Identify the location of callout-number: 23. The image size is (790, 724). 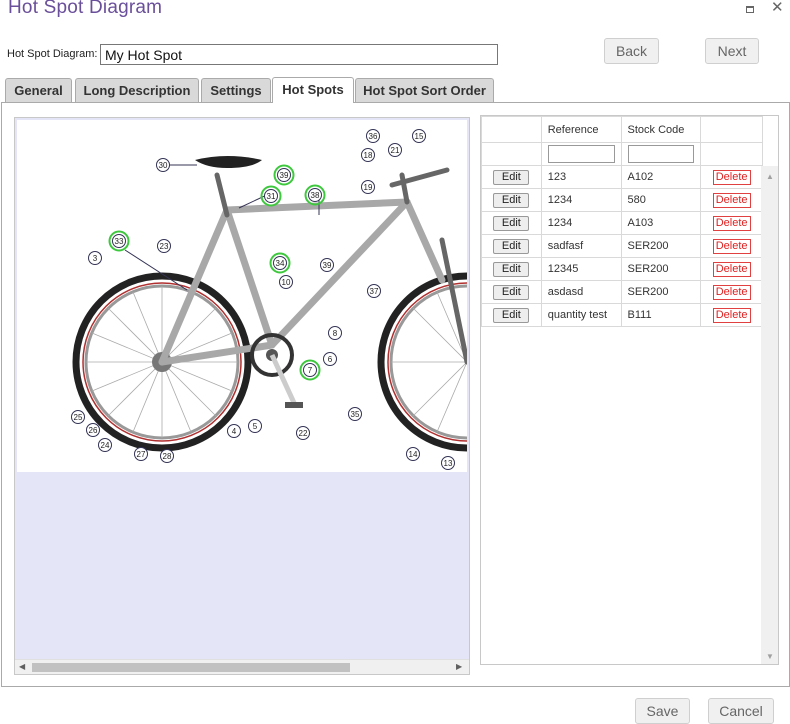
(164, 246).